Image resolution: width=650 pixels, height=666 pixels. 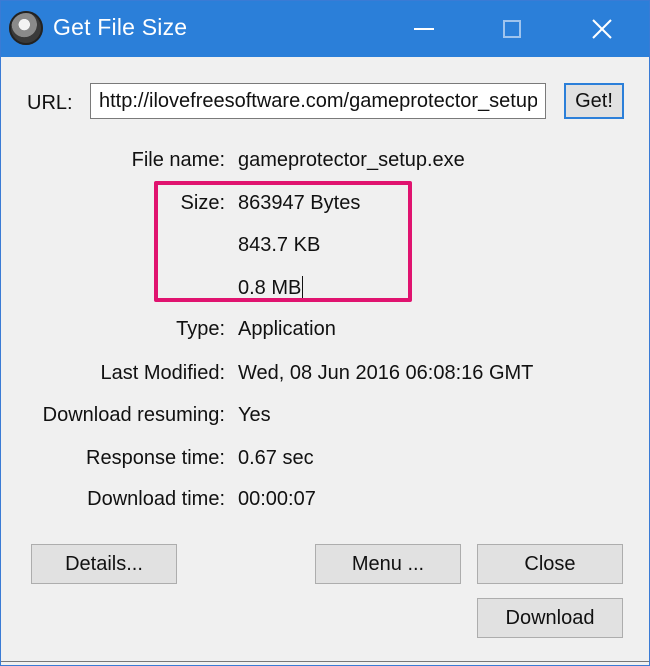 I want to click on last-modified-value: Wed, 08 Jun 2016 06:08:16 GMT, so click(x=386, y=373).